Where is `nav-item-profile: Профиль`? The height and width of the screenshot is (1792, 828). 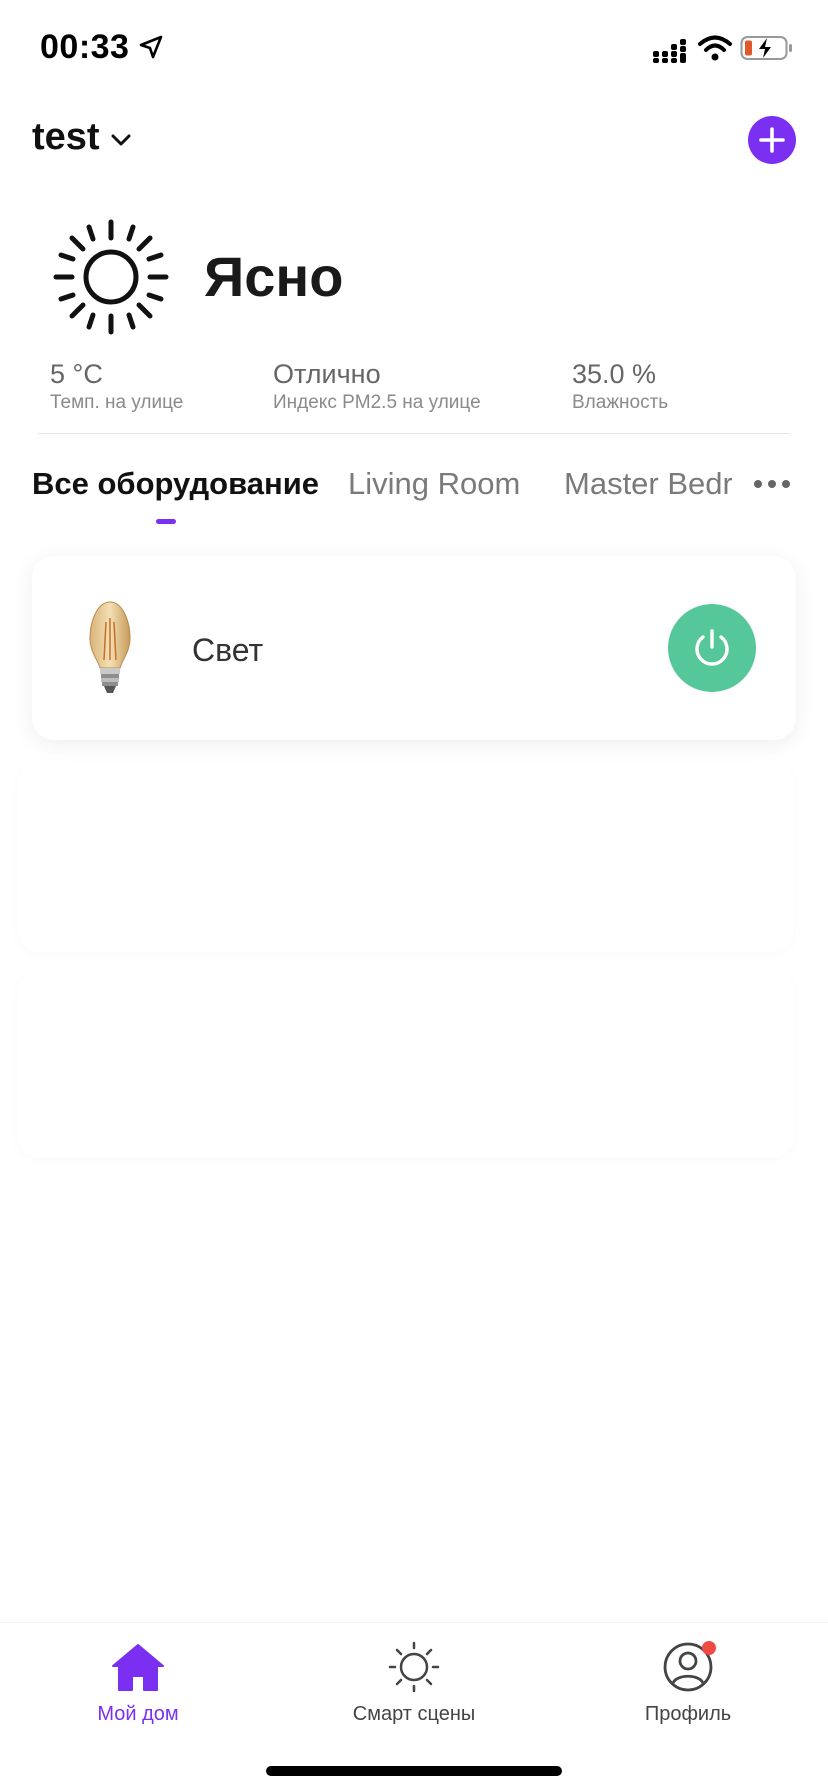 nav-item-profile: Профиль is located at coordinates (688, 1681).